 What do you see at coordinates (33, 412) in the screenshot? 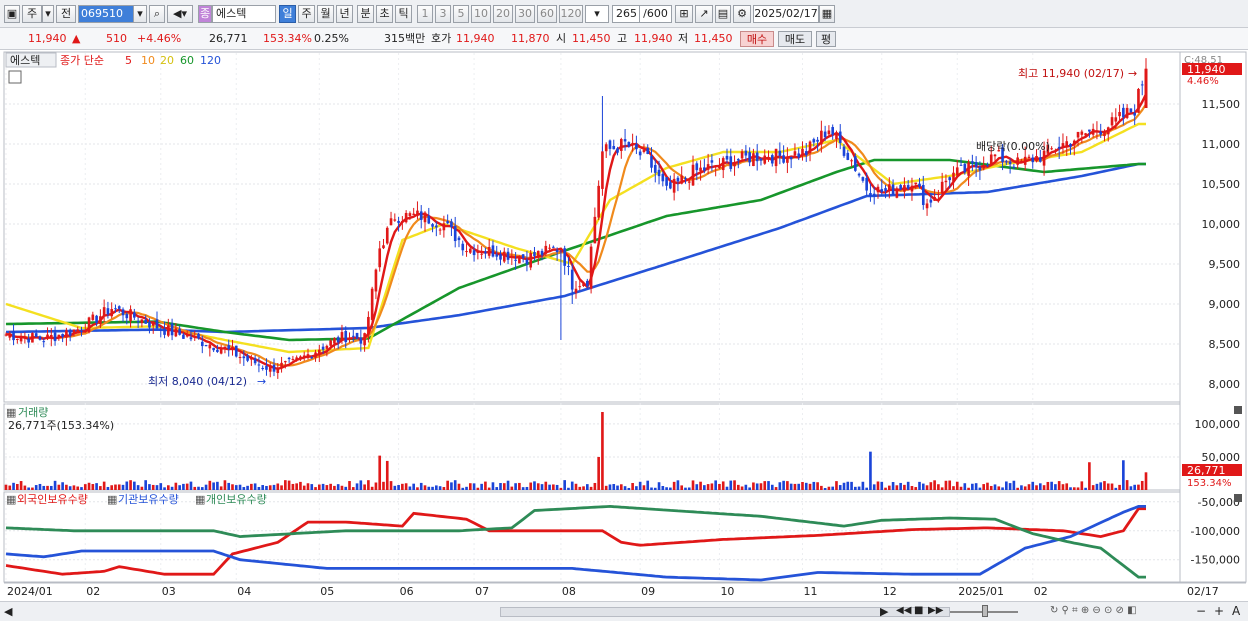
I see `volume-title: 거래량` at bounding box center [33, 412].